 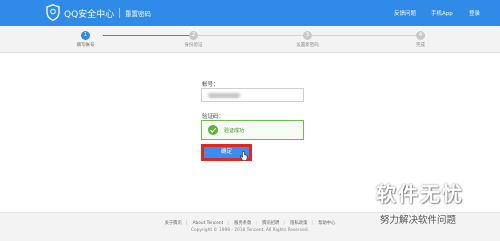 I want to click on footer-link: 腾讯招聘, so click(x=270, y=223).